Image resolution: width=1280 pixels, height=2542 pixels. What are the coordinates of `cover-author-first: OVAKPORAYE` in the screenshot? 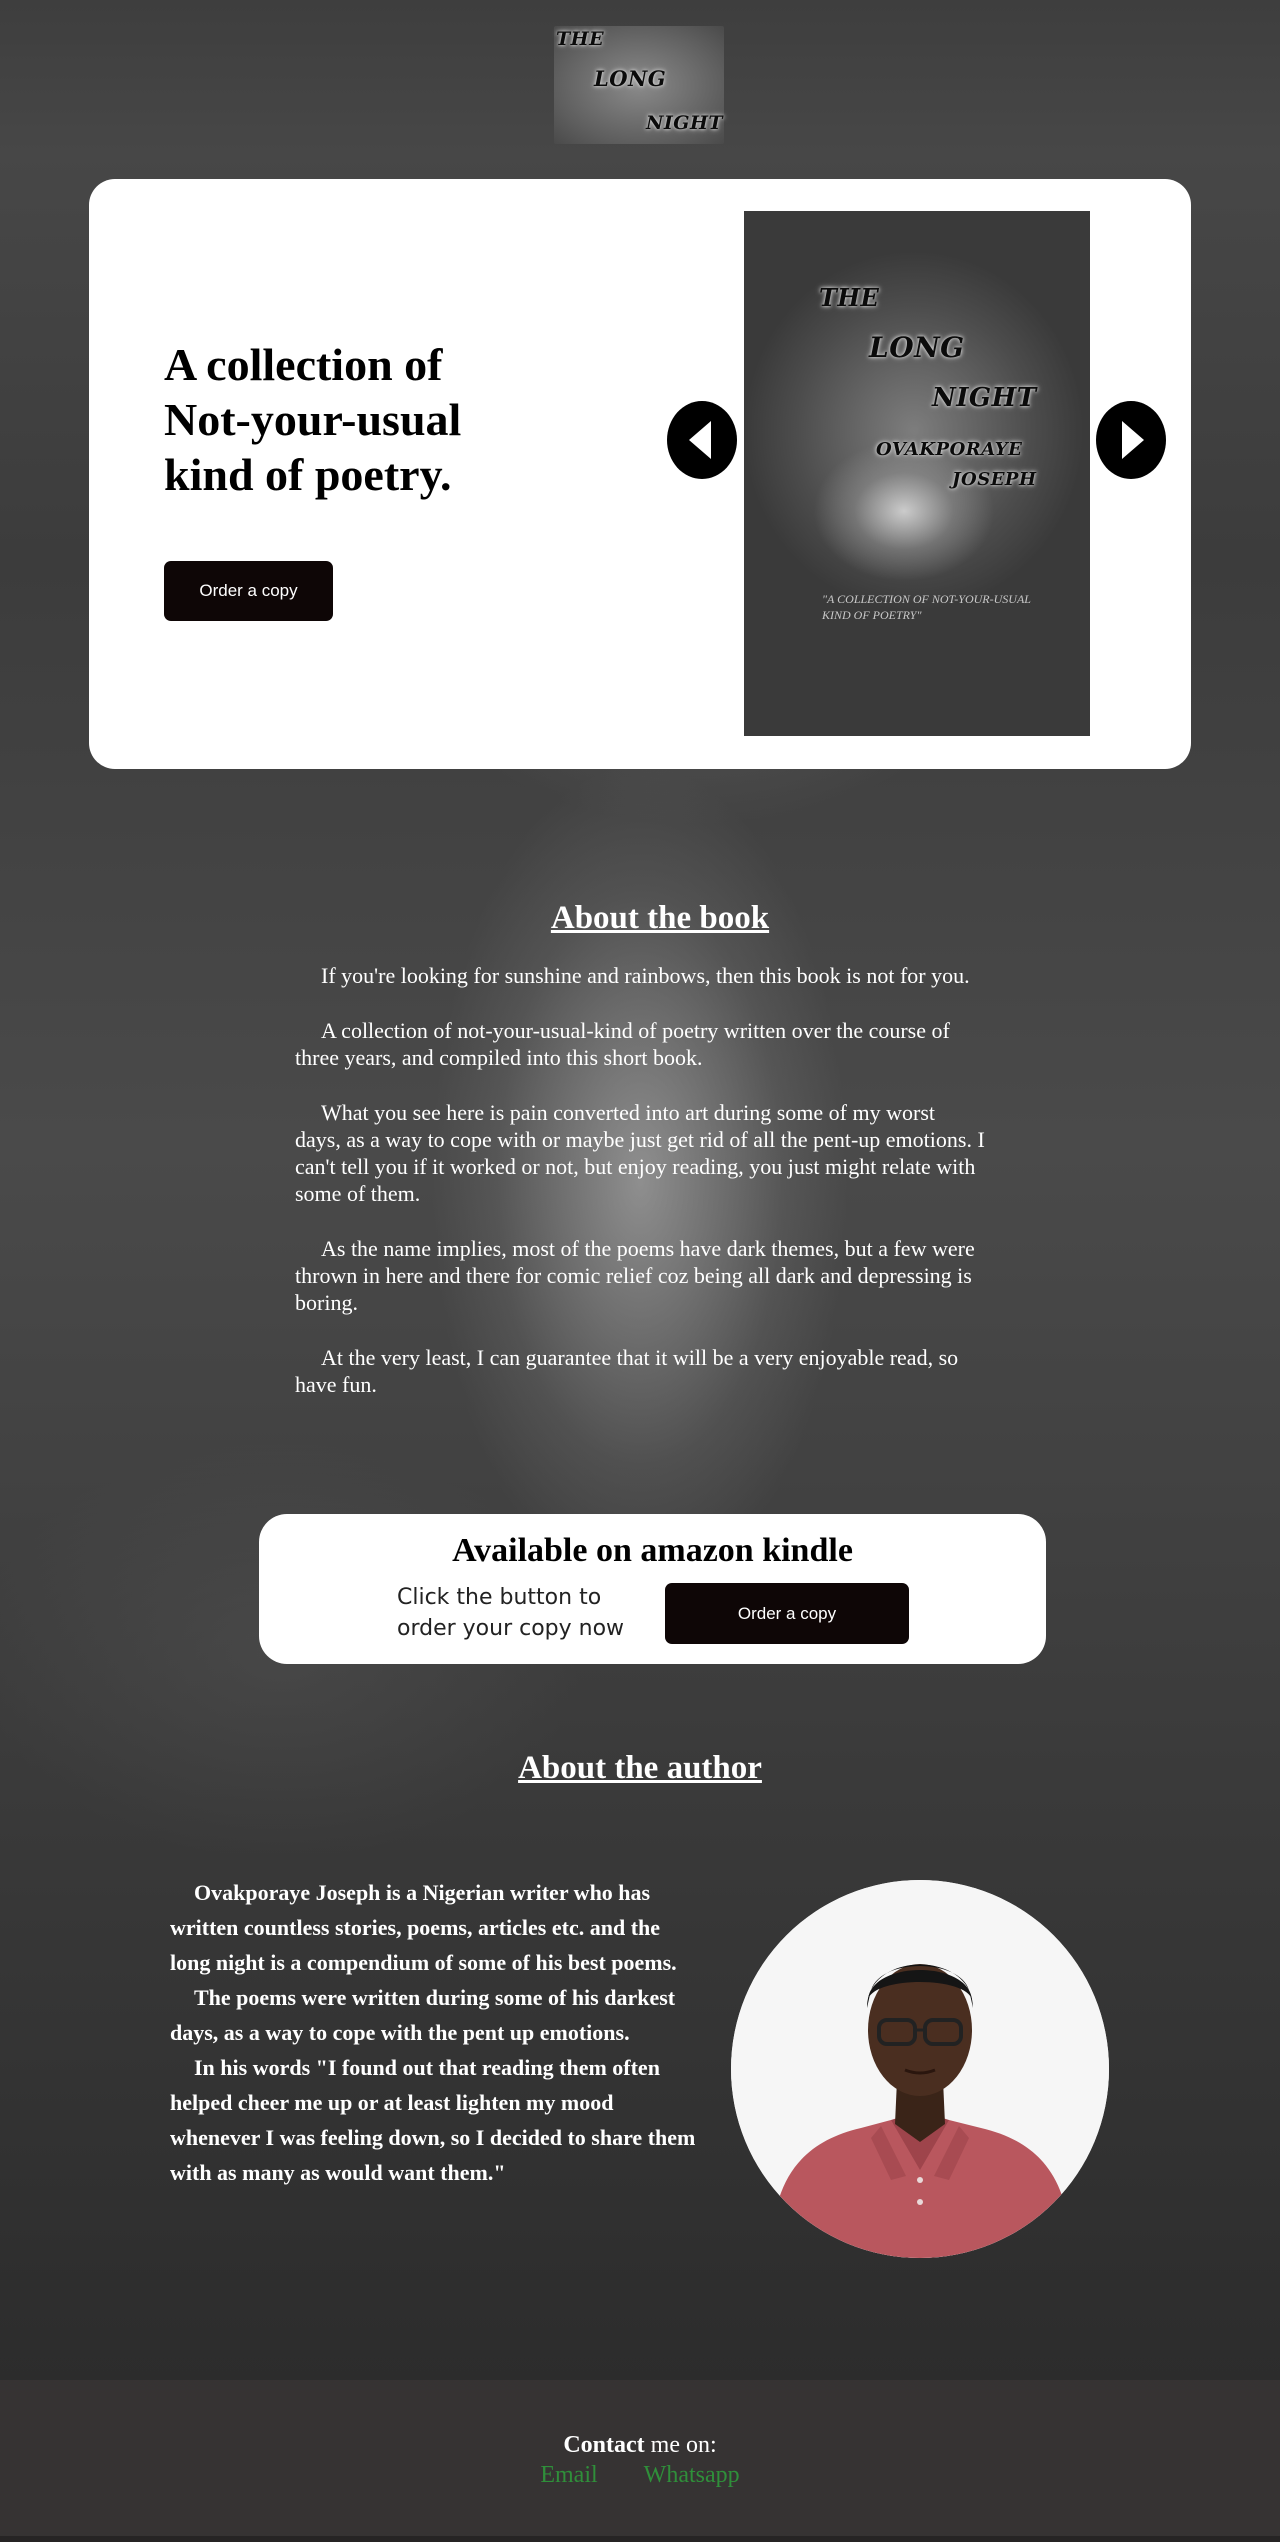 It's located at (949, 449).